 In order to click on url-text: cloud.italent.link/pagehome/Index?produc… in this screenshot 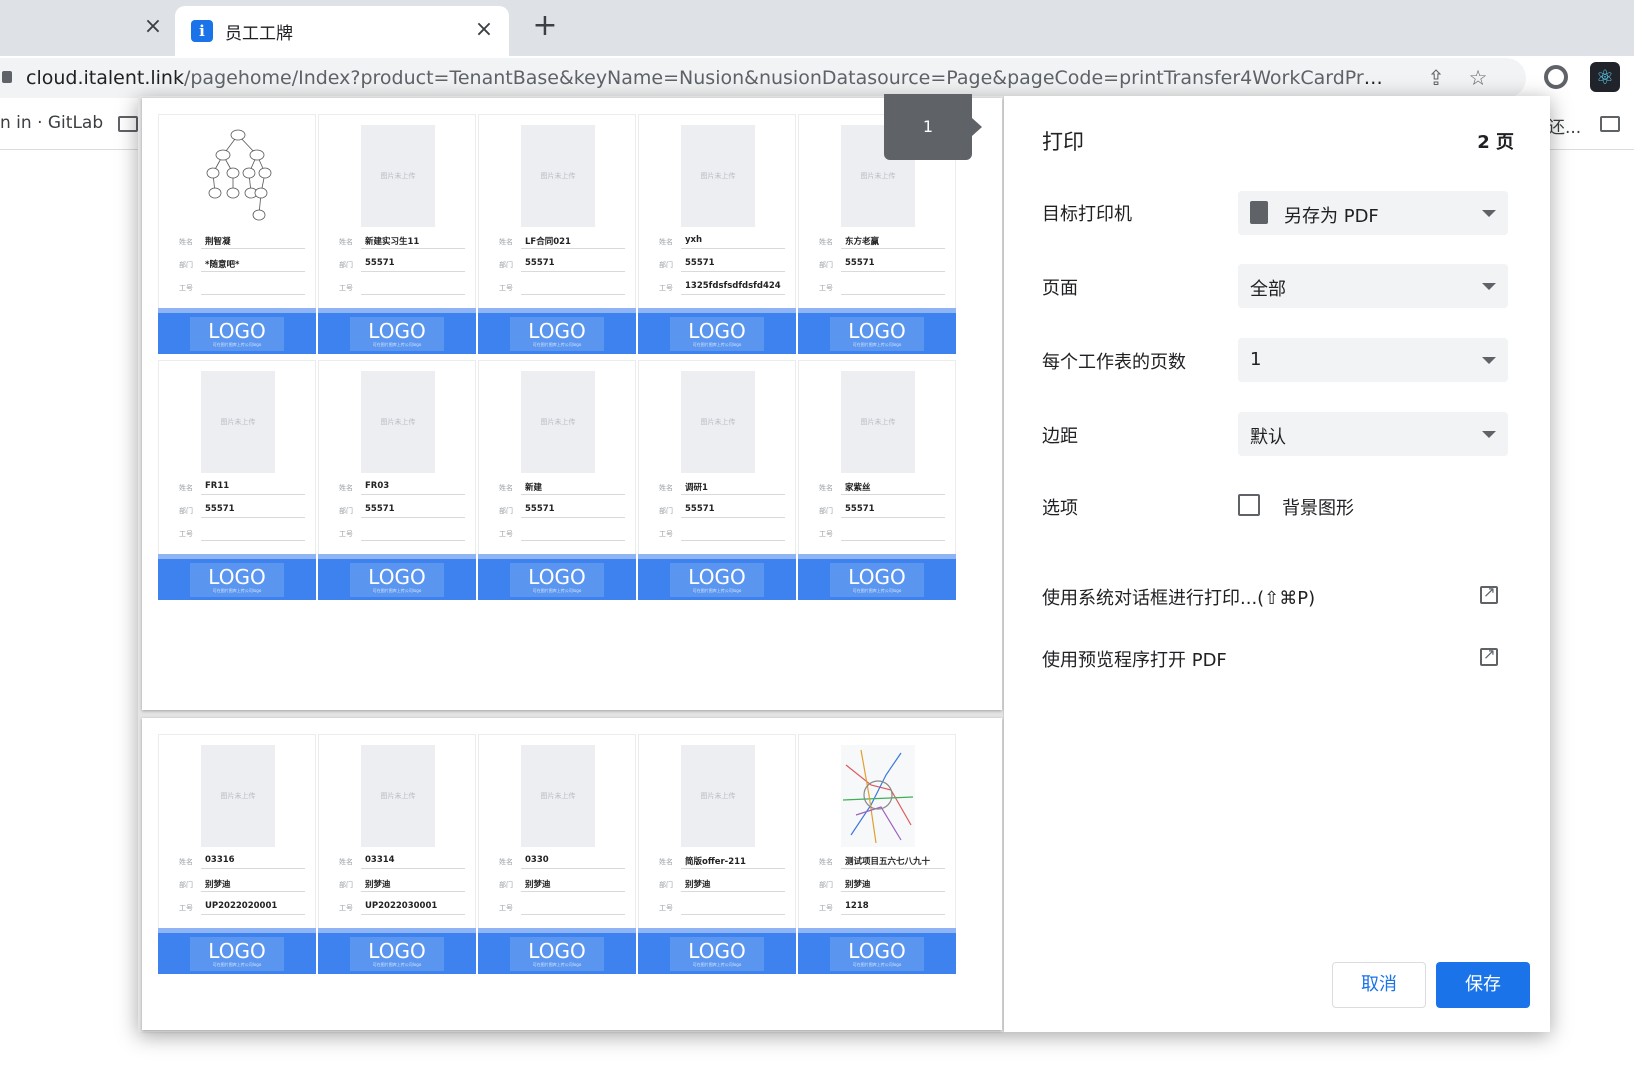, I will do `click(706, 78)`.